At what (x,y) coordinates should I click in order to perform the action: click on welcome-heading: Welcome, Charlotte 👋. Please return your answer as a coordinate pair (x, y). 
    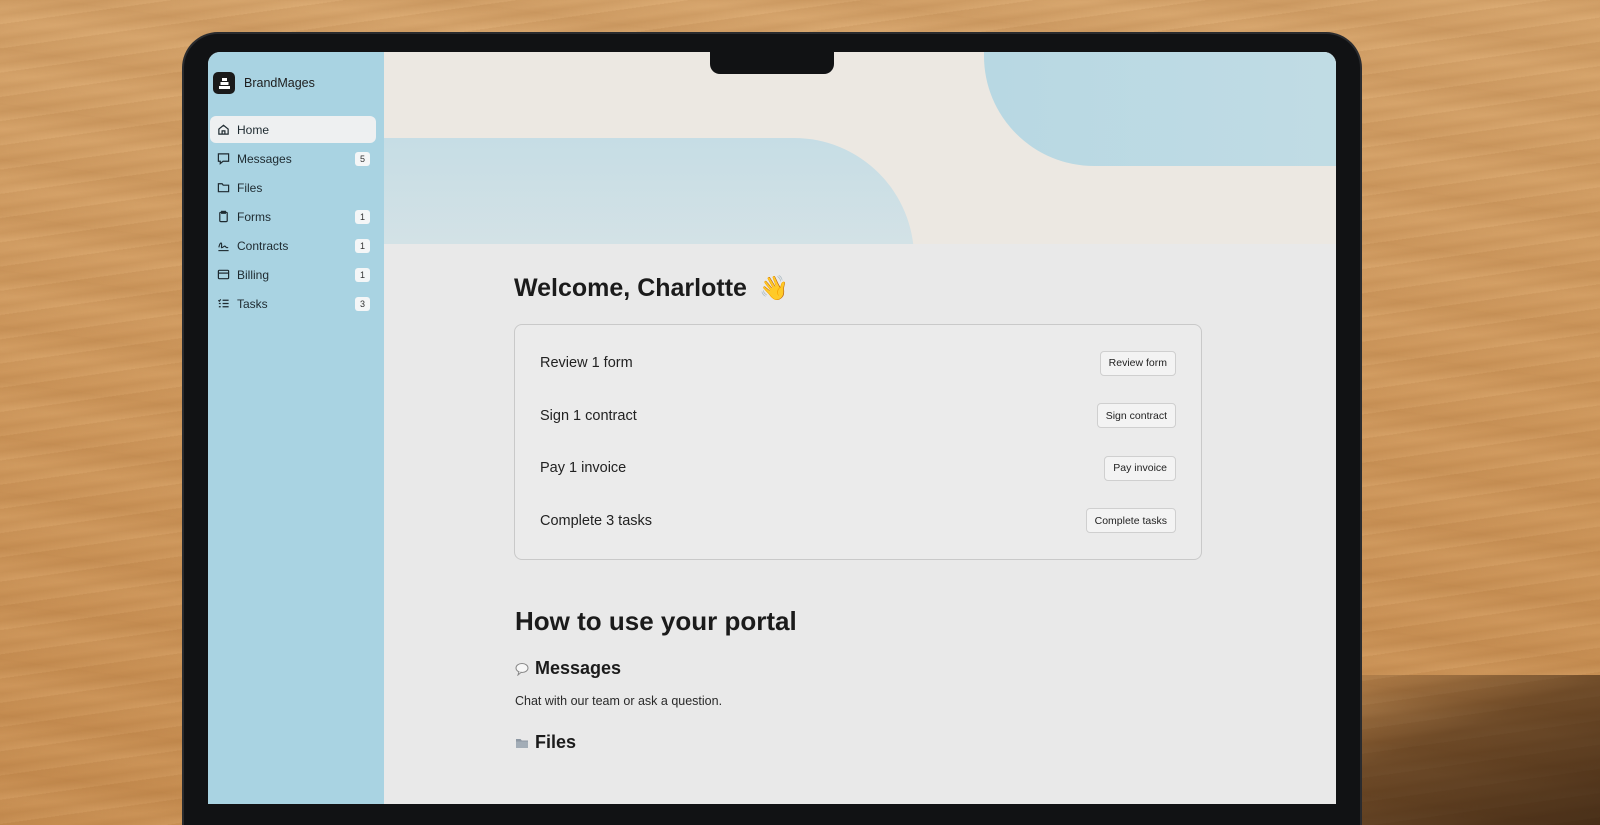
    Looking at the image, I should click on (651, 288).